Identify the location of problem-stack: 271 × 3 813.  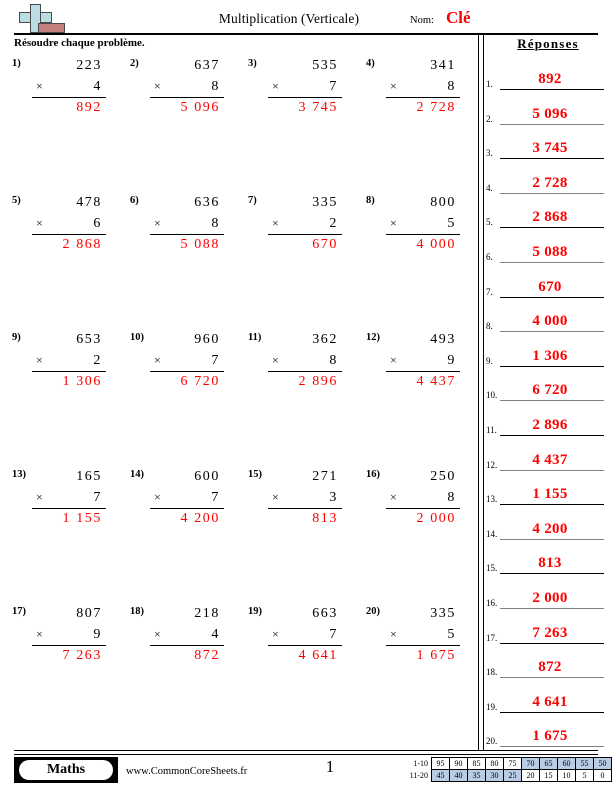
(305, 498).